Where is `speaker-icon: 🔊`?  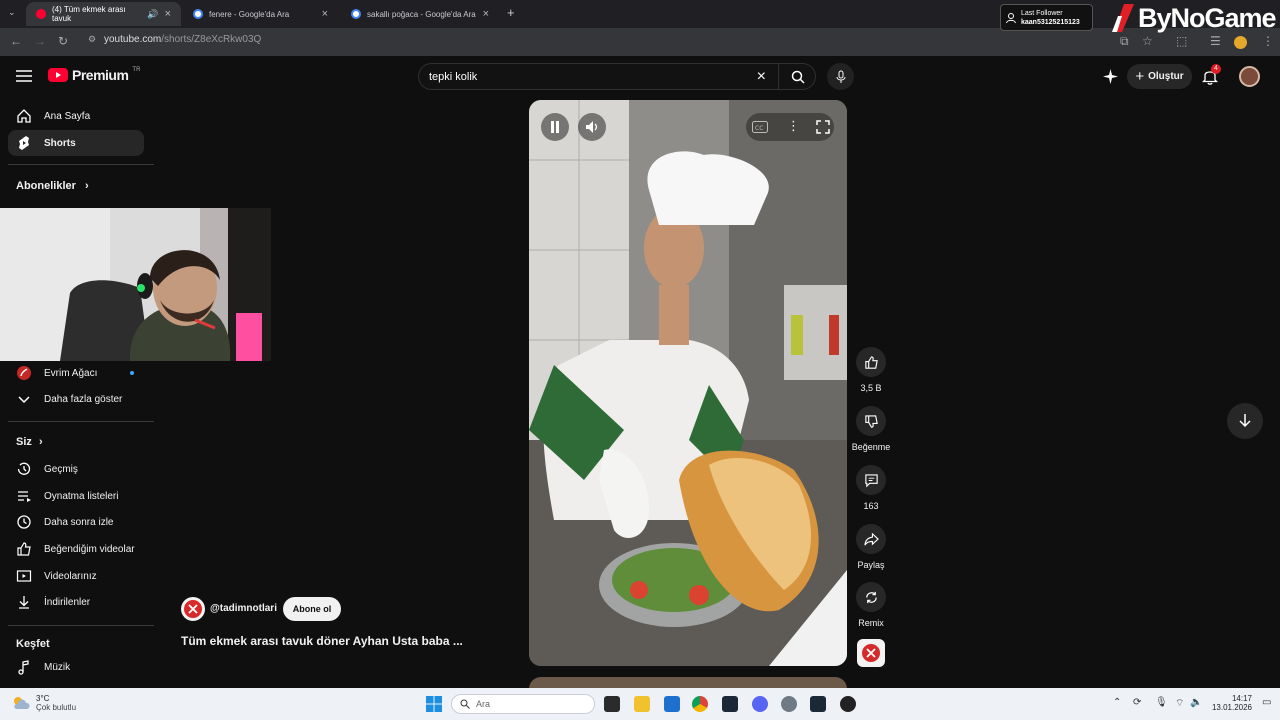 speaker-icon: 🔊 is located at coordinates (152, 14).